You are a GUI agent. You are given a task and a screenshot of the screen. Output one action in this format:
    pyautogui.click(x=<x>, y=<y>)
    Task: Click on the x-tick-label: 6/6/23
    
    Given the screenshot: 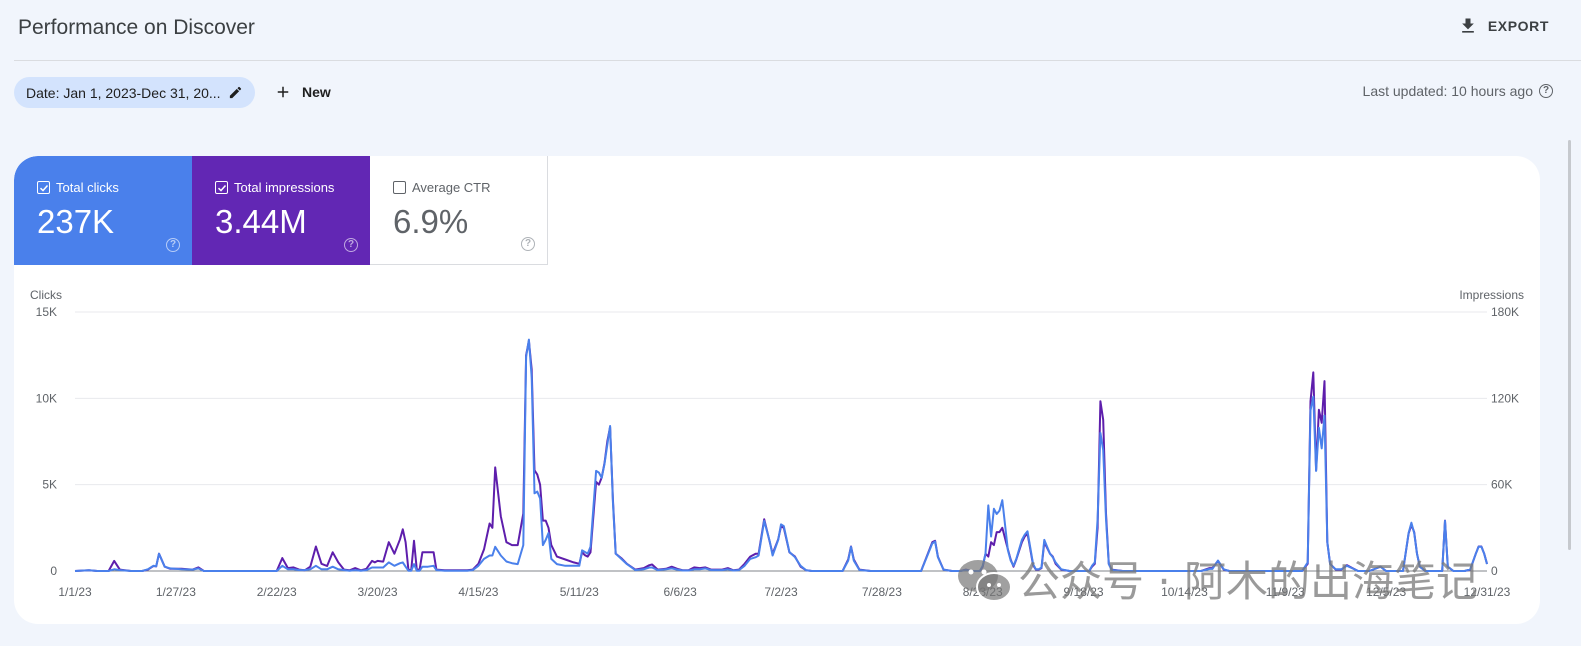 What is the action you would take?
    pyautogui.click(x=680, y=592)
    